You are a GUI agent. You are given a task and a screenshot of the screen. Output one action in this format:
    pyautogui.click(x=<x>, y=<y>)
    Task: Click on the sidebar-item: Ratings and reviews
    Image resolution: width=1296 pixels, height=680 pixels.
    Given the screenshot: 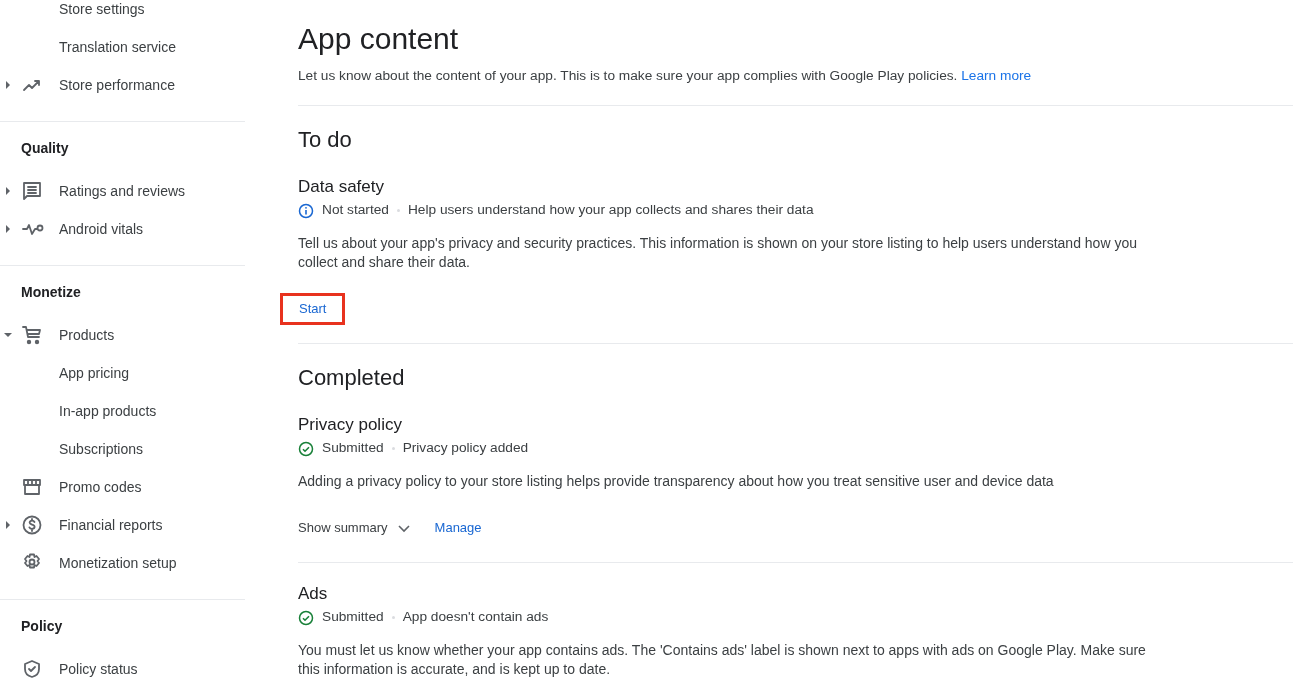 What is the action you would take?
    pyautogui.click(x=122, y=191)
    